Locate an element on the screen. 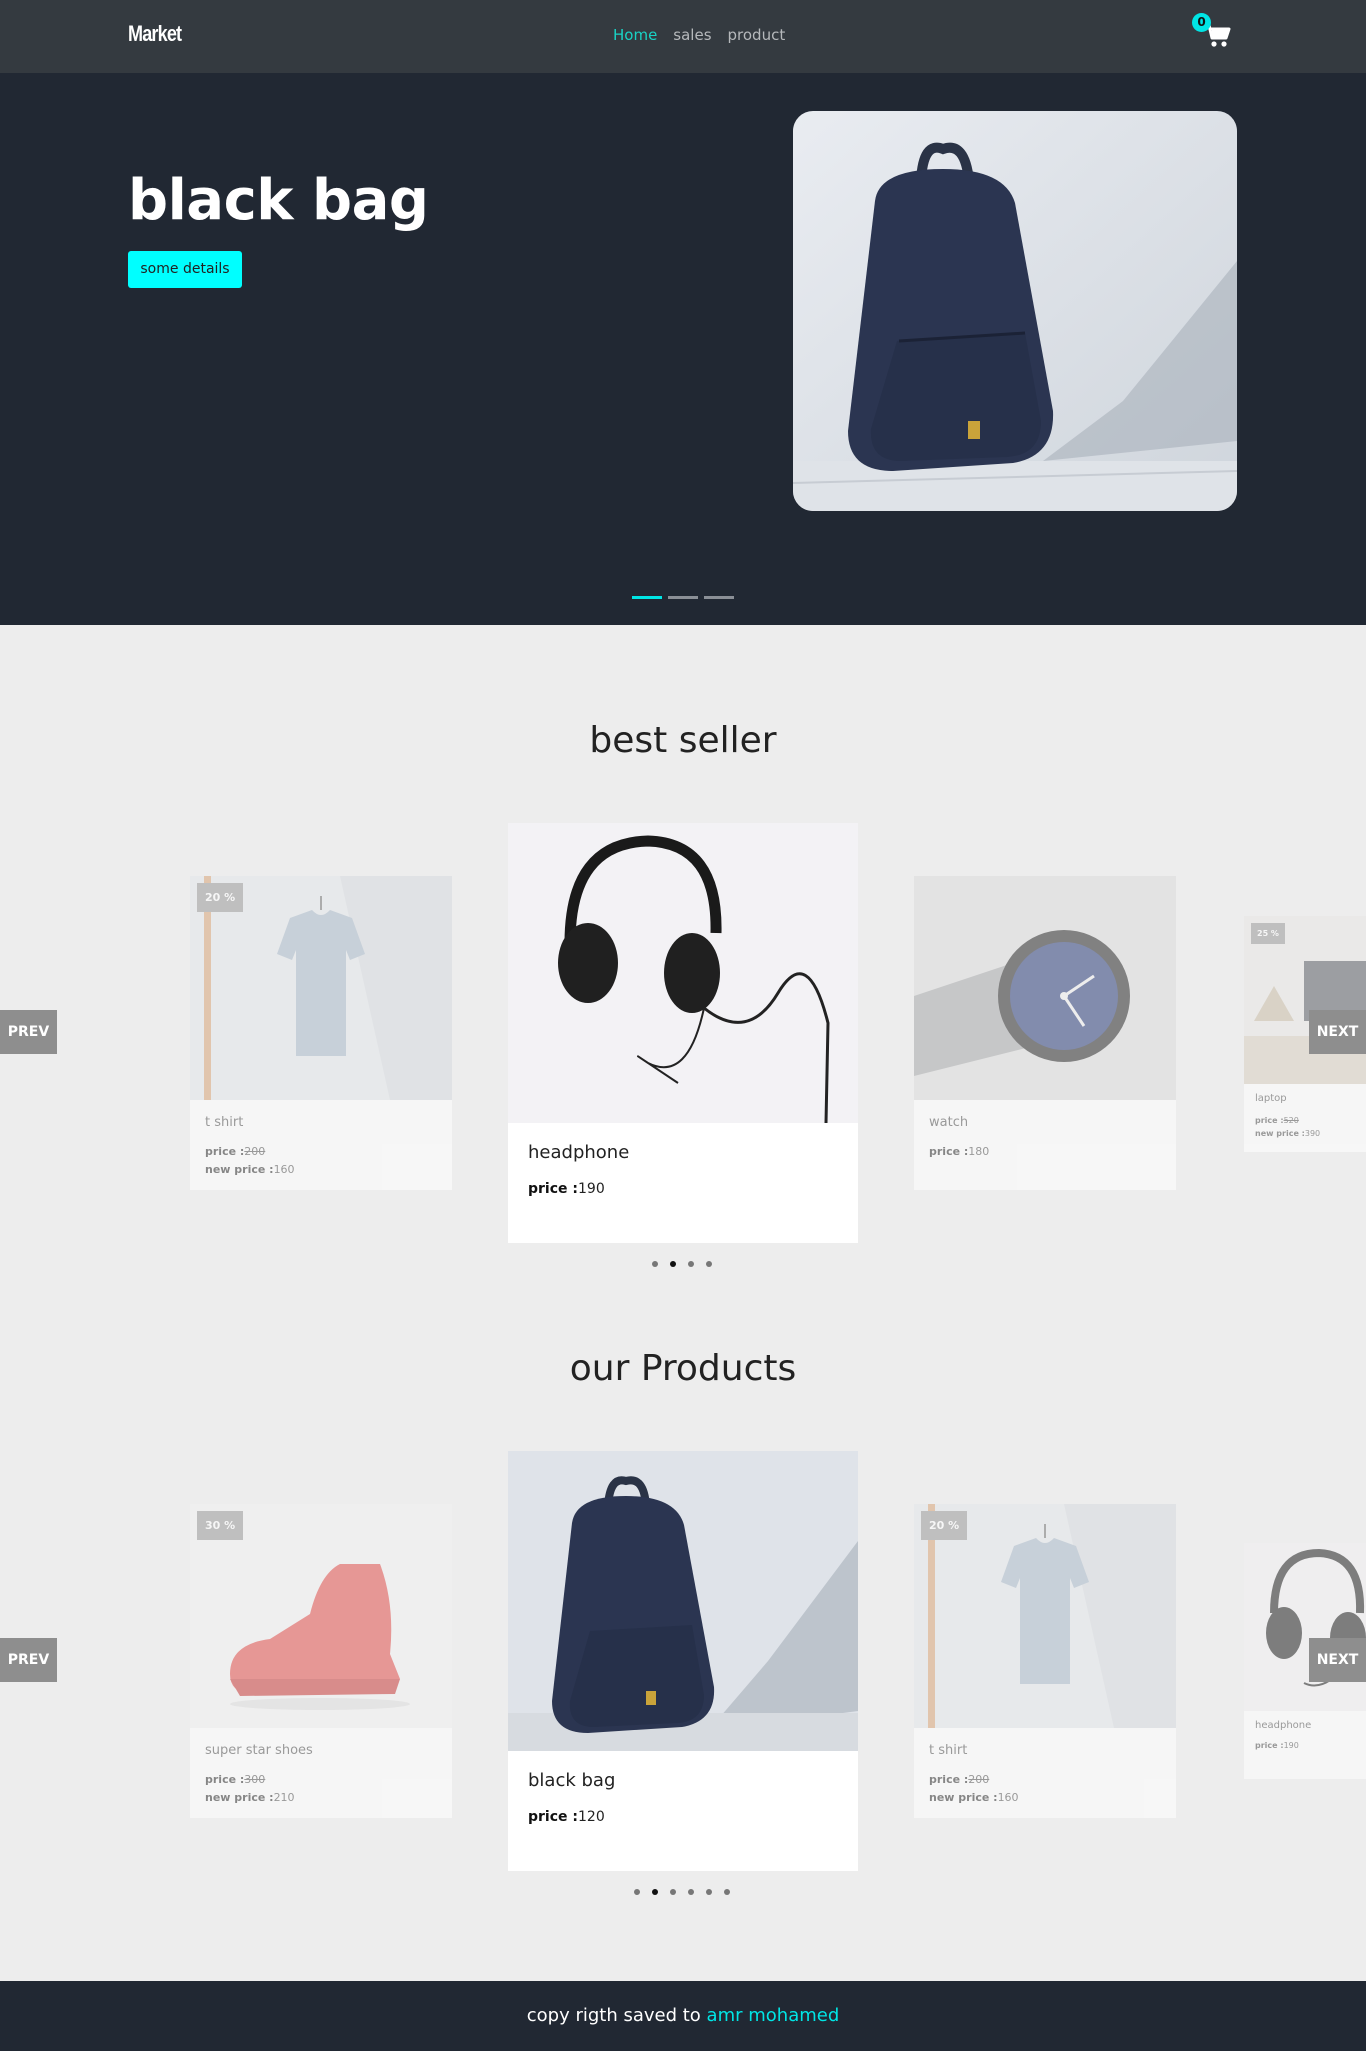  discount-badge: 25 % is located at coordinates (1268, 933).